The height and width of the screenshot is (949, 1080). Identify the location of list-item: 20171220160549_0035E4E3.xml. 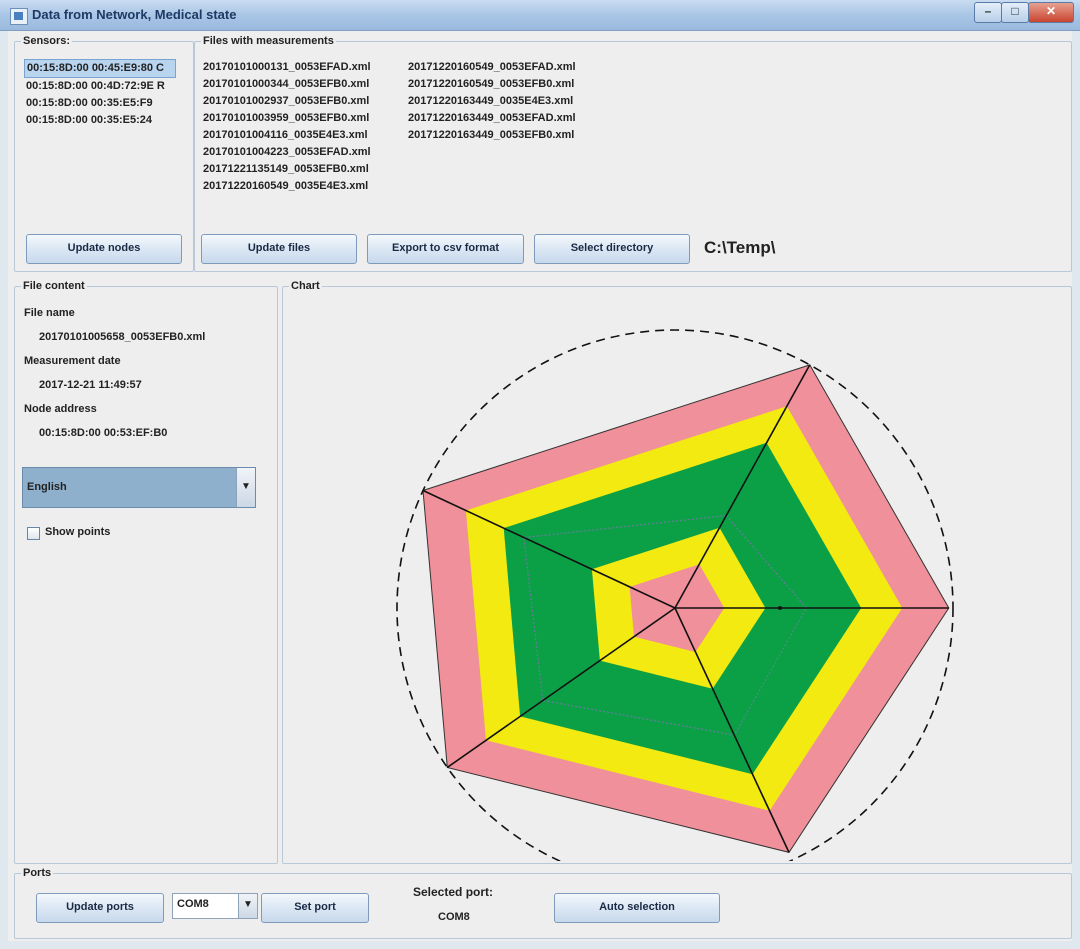
(301, 186).